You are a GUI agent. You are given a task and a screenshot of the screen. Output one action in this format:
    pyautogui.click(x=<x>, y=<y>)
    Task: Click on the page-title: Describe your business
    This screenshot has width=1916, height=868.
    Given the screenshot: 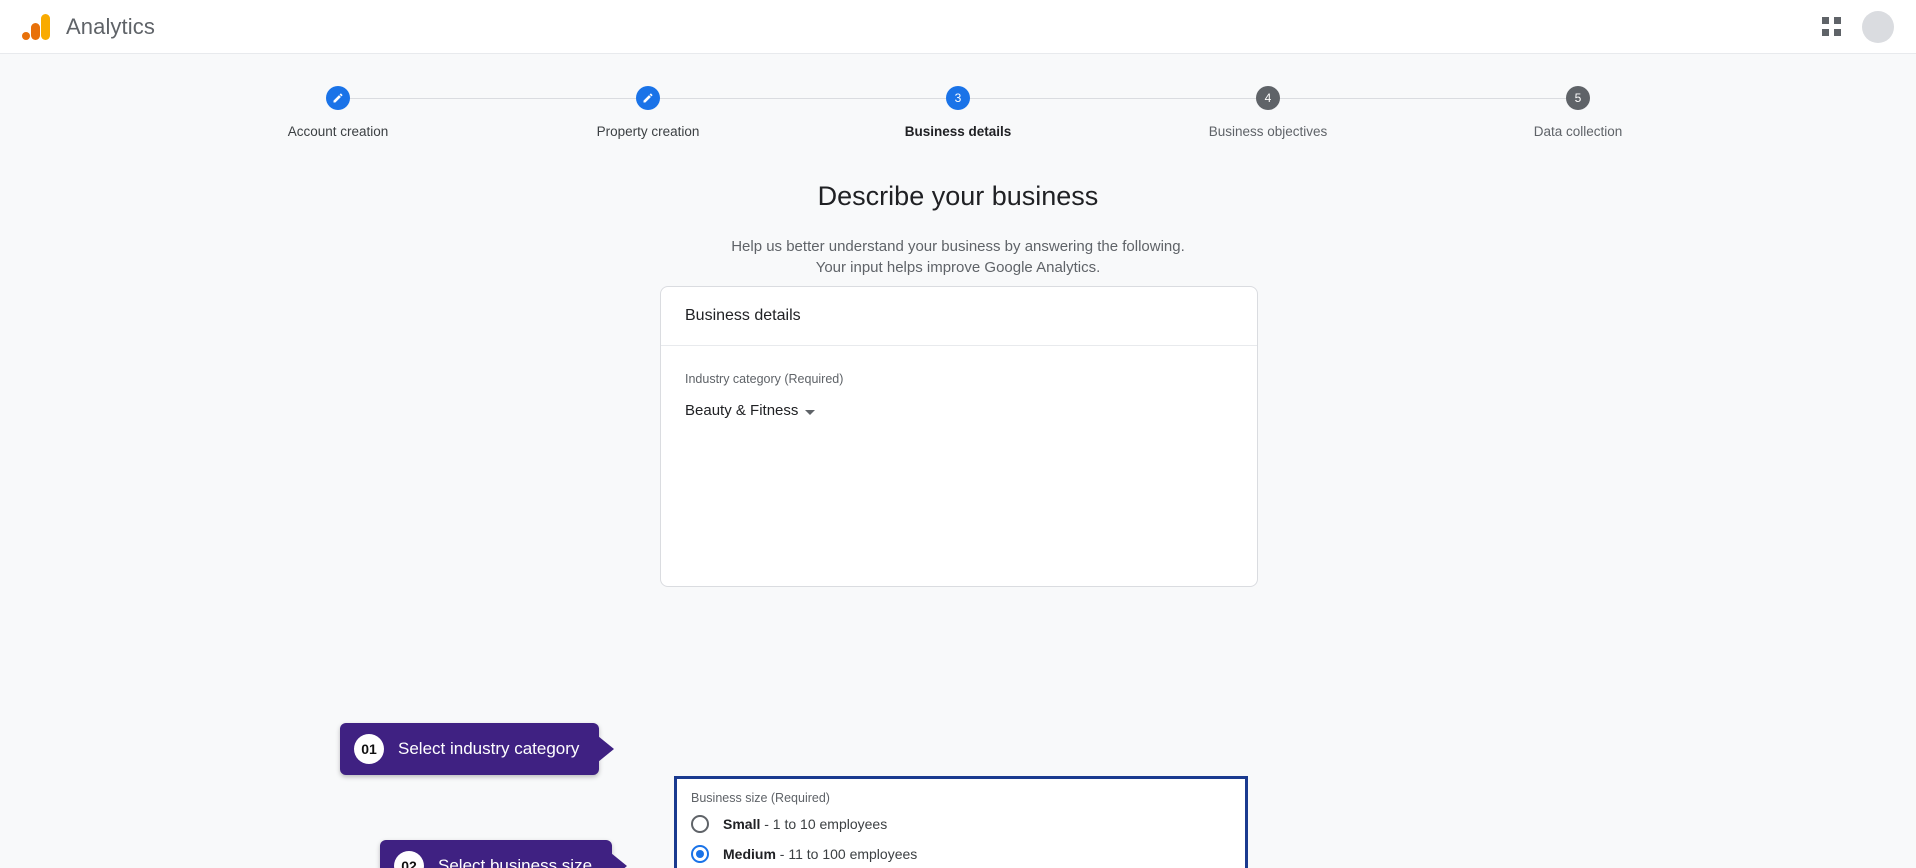 What is the action you would take?
    pyautogui.click(x=958, y=196)
    